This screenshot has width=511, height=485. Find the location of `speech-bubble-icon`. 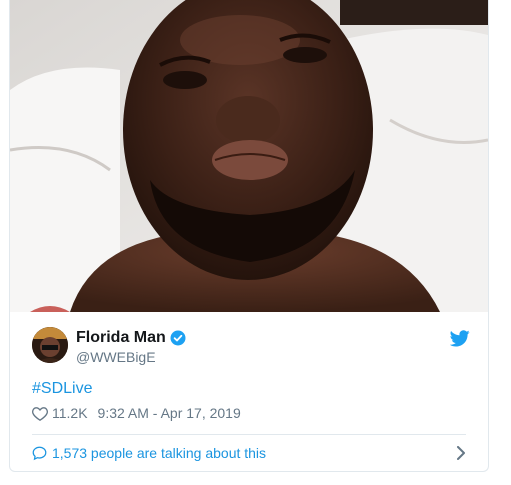

speech-bubble-icon is located at coordinates (39, 453).